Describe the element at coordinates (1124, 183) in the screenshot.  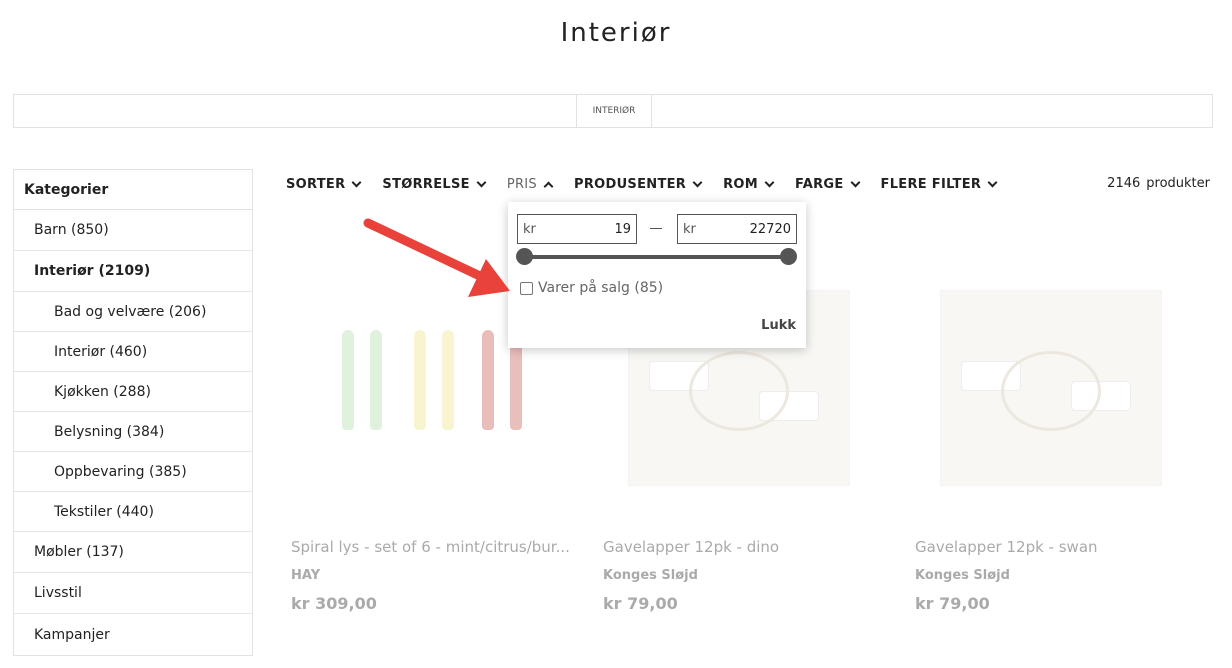
I see `result-count-value: 2146` at that location.